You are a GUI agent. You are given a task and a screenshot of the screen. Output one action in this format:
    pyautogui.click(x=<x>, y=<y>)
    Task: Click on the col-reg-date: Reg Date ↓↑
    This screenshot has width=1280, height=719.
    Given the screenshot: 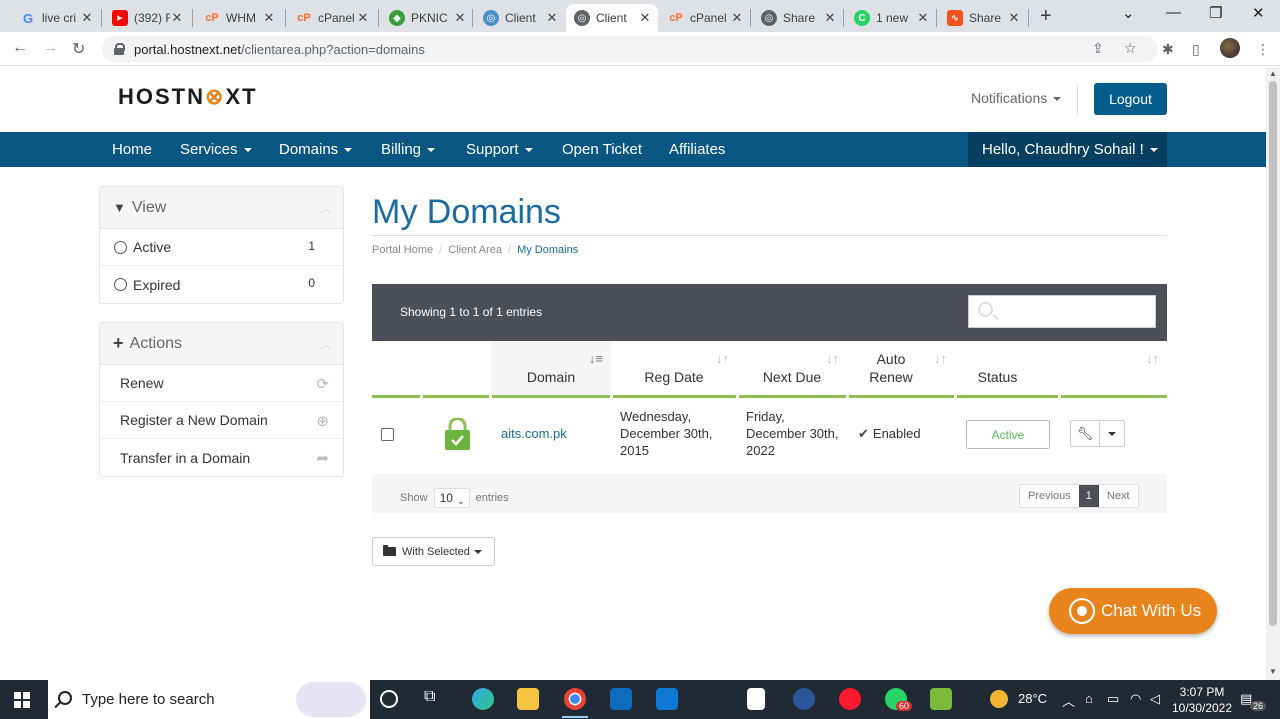 What is the action you would take?
    pyautogui.click(x=674, y=368)
    